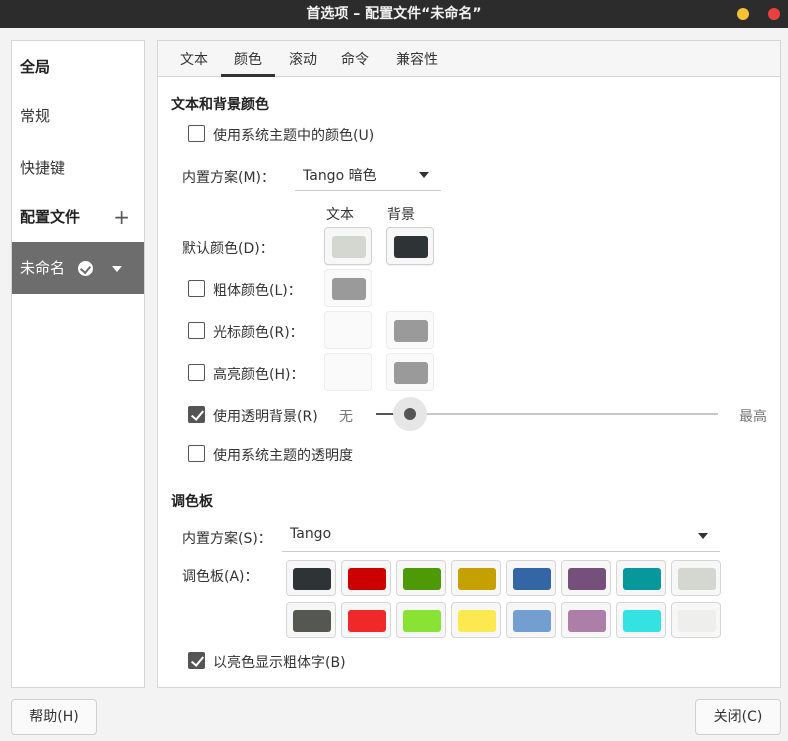 The image size is (788, 741). What do you see at coordinates (196, 453) in the screenshot?
I see `system-transparency-checkbox` at bounding box center [196, 453].